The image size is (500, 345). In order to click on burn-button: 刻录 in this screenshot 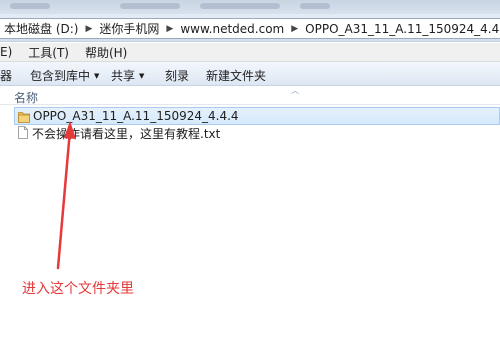, I will do `click(177, 75)`.